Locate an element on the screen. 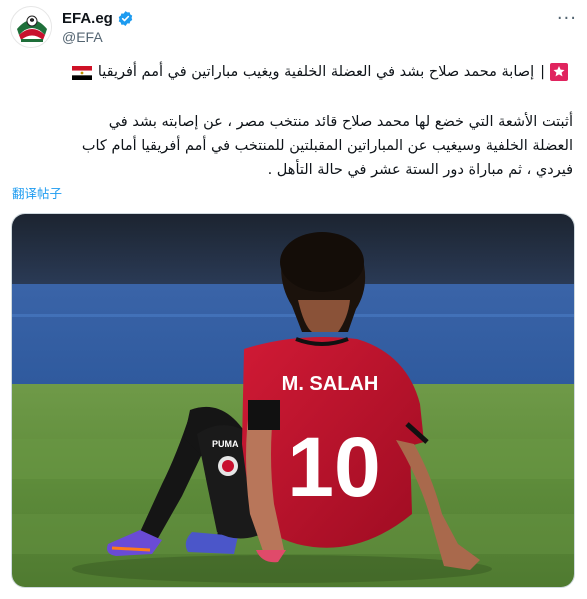 Image resolution: width=587 pixels, height=599 pixels. author-display-name: EFA.eg is located at coordinates (87, 18).